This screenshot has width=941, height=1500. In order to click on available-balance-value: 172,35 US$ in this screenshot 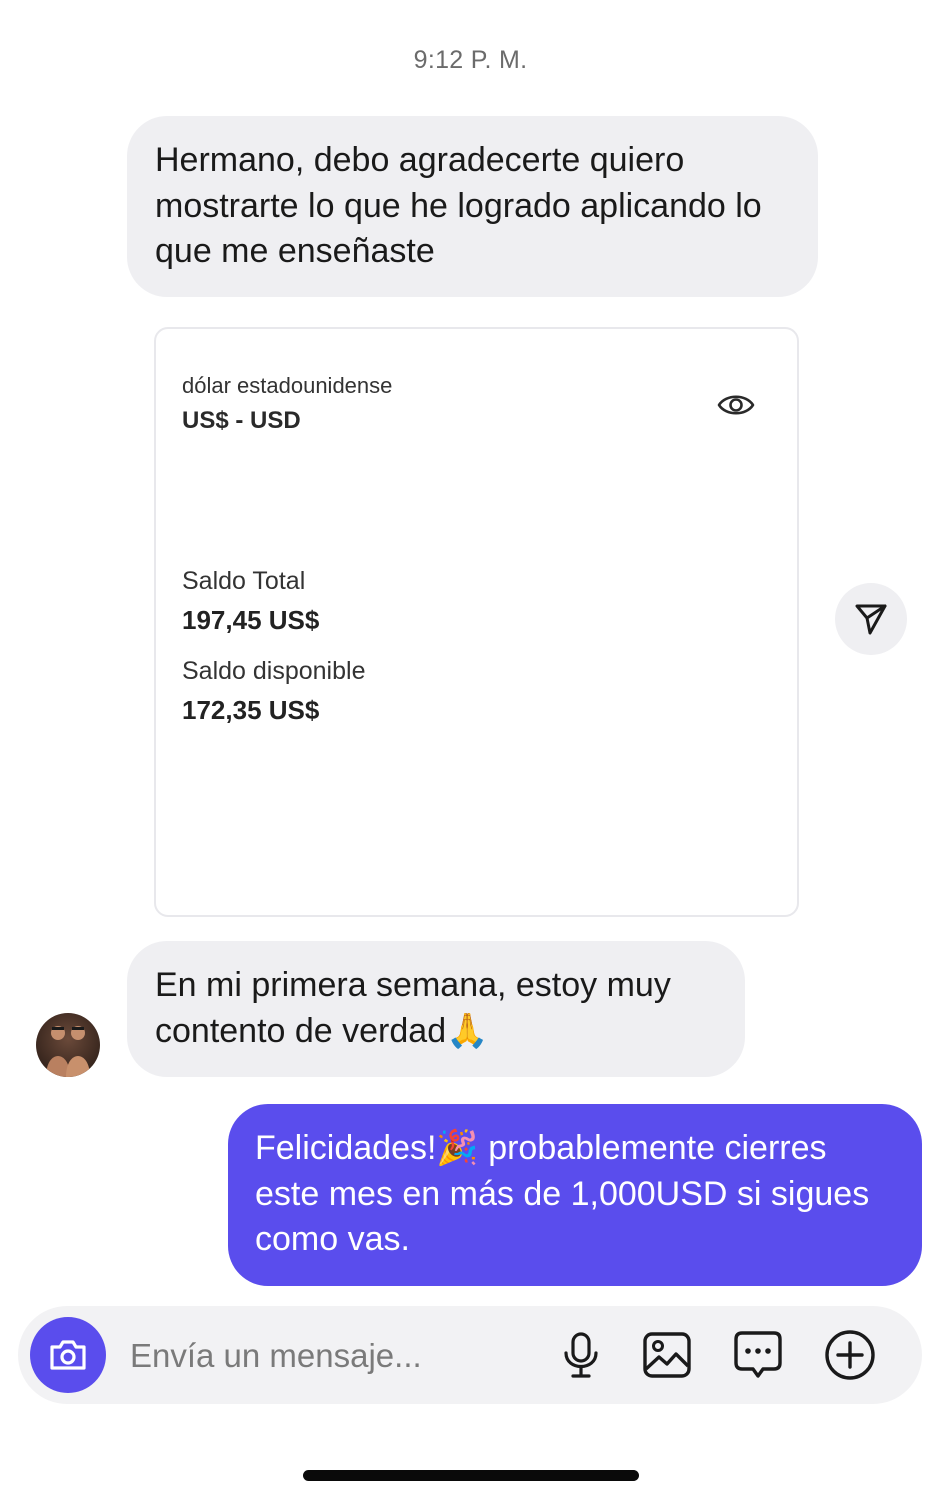, I will do `click(251, 710)`.